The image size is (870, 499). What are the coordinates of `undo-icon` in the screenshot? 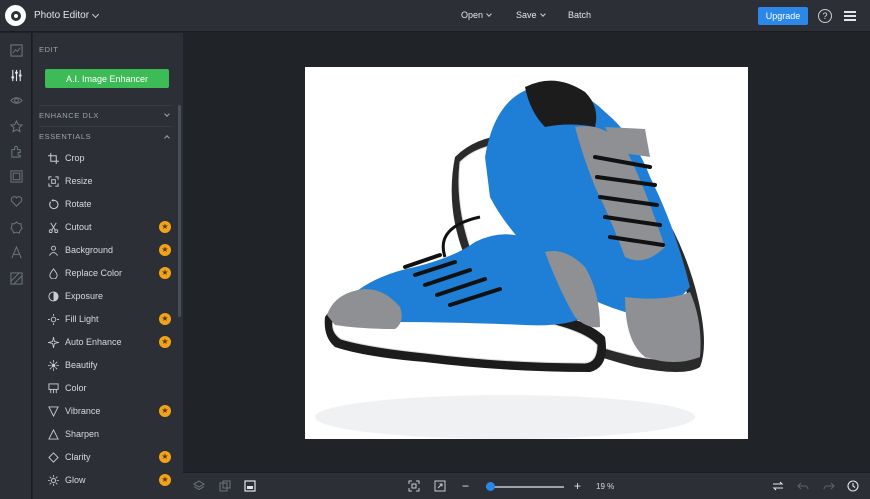 It's located at (803, 486).